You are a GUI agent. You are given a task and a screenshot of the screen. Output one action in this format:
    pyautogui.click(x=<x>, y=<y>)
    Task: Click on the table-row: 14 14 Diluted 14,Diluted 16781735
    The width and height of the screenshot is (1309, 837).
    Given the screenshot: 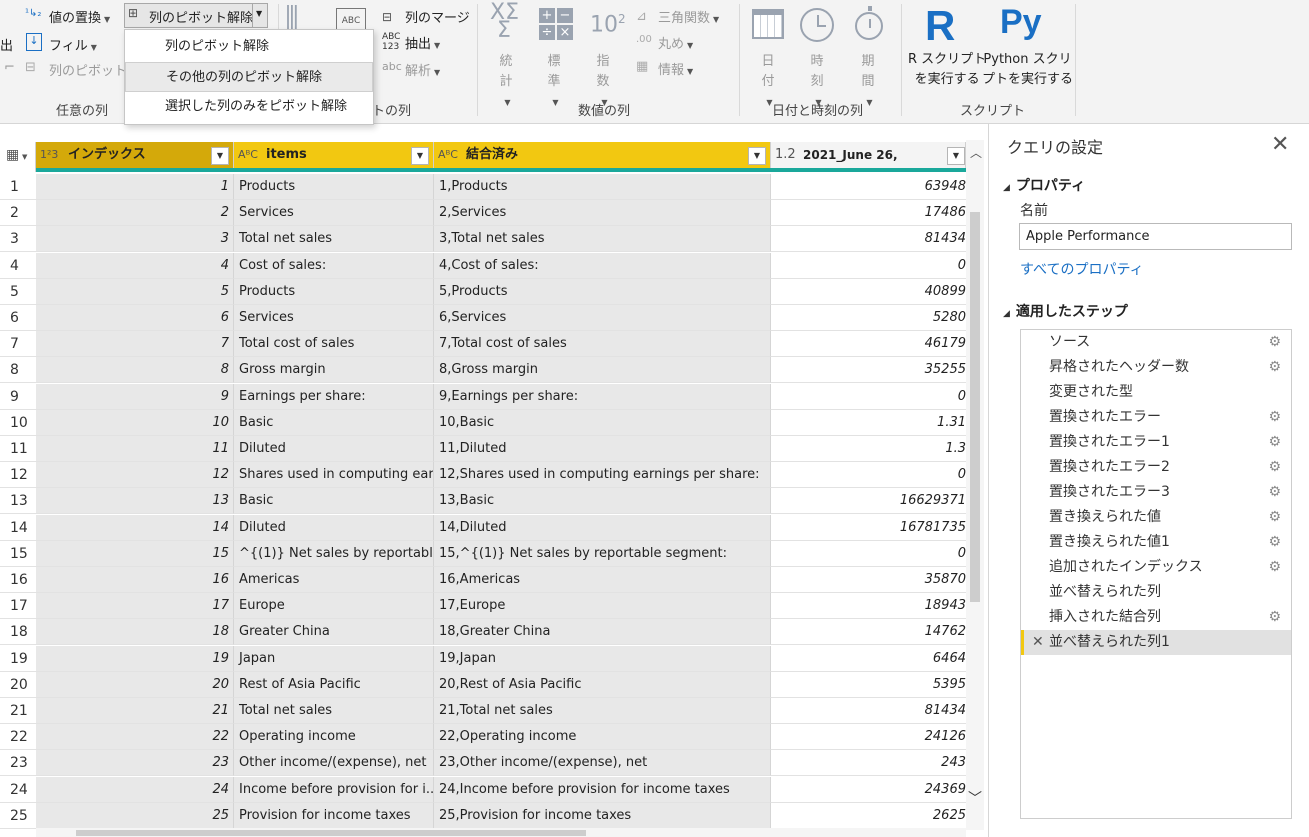 What is the action you would take?
    pyautogui.click(x=483, y=527)
    